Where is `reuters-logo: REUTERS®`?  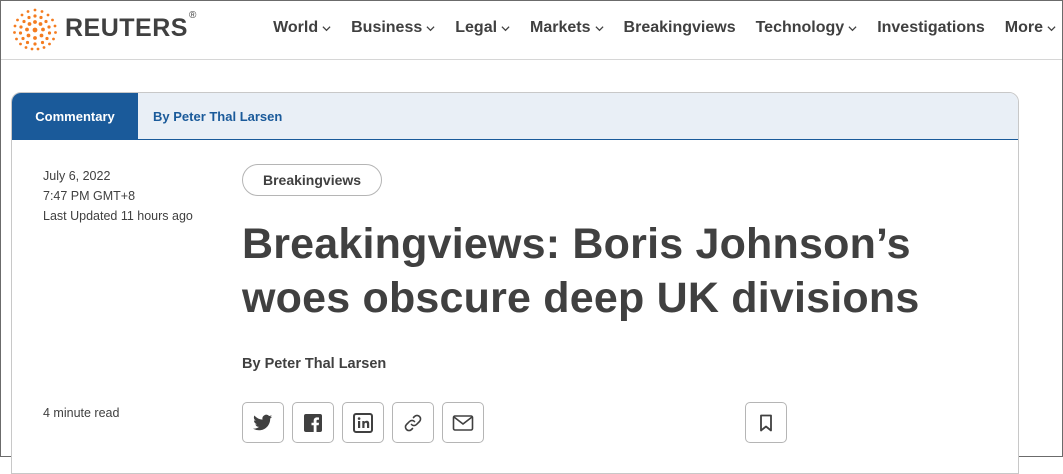 reuters-logo: REUTERS® is located at coordinates (104, 29).